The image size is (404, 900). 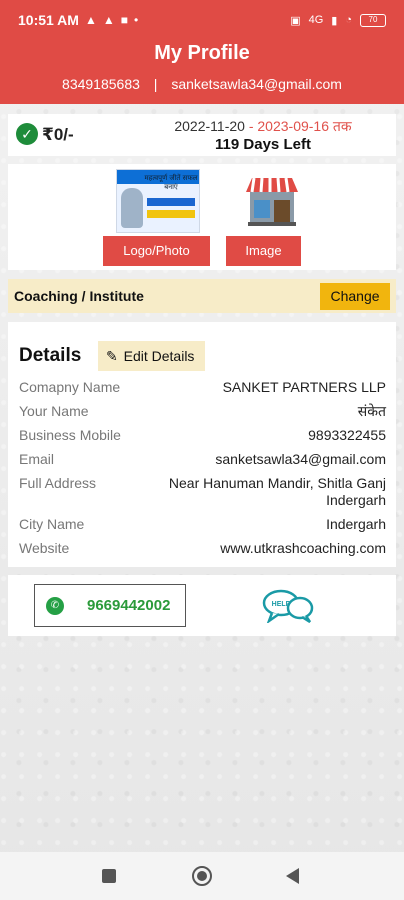 What do you see at coordinates (202, 605) in the screenshot?
I see `contact-card: ✆ 9669442002 HELP` at bounding box center [202, 605].